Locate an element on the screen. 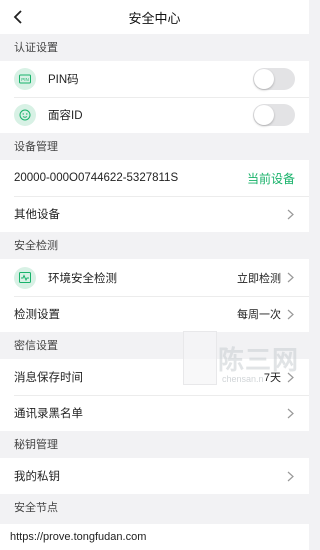  auth-group: PIN PIN码 面容ID is located at coordinates (154, 97).